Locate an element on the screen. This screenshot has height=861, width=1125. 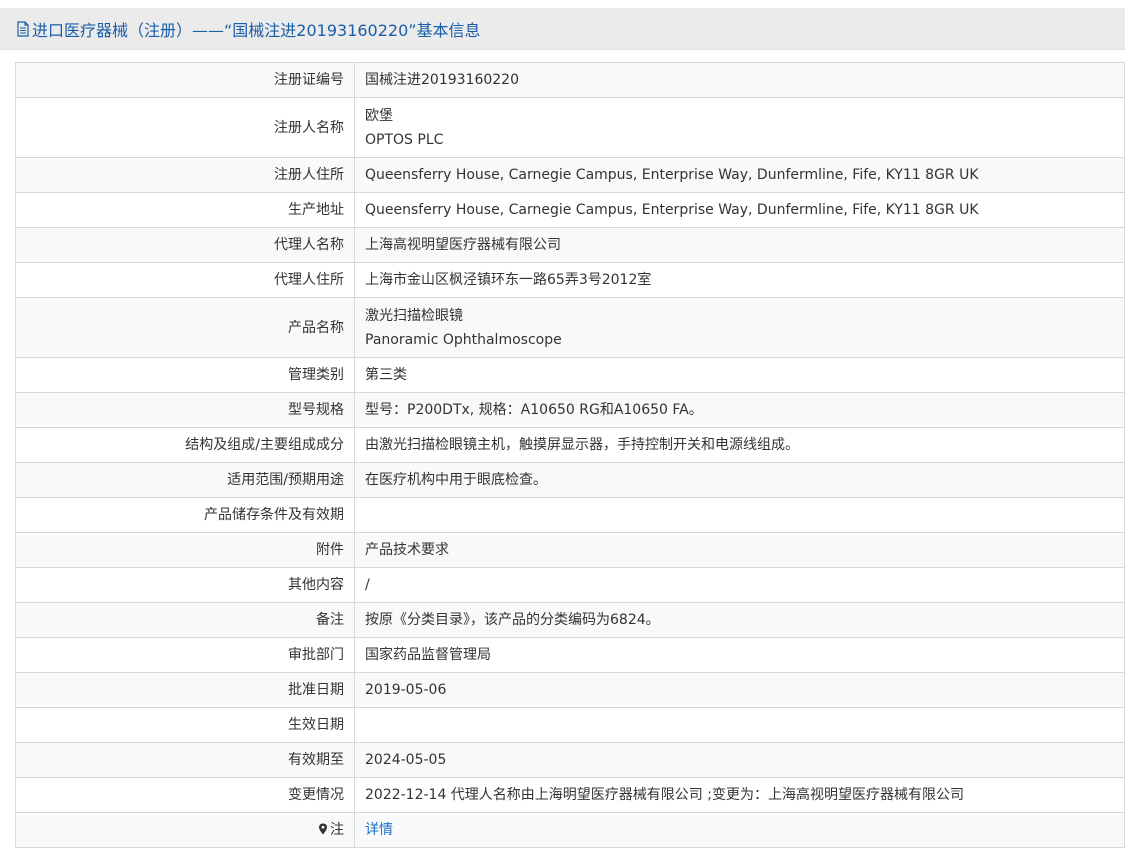
row-label: 有效期至 is located at coordinates (185, 760).